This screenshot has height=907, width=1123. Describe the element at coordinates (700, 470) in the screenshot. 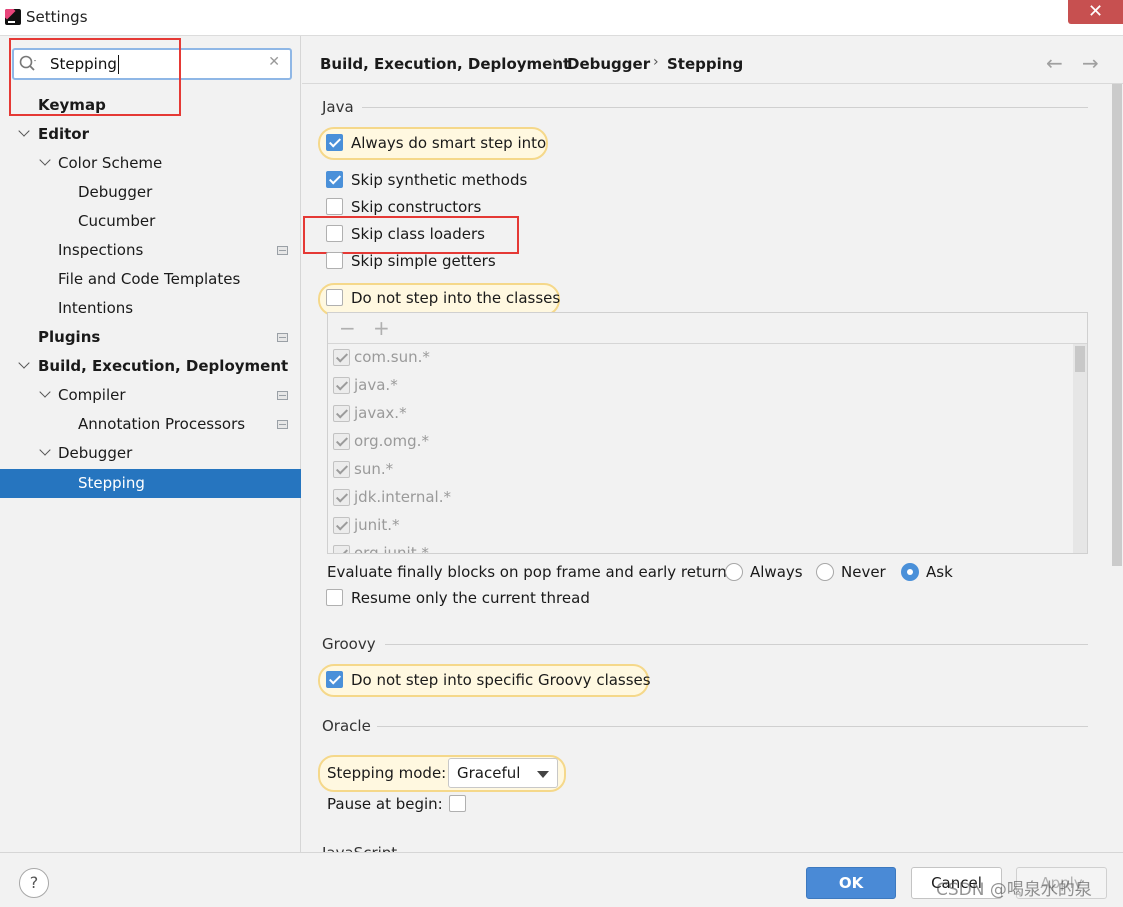

I see `list-item: sun.*` at that location.